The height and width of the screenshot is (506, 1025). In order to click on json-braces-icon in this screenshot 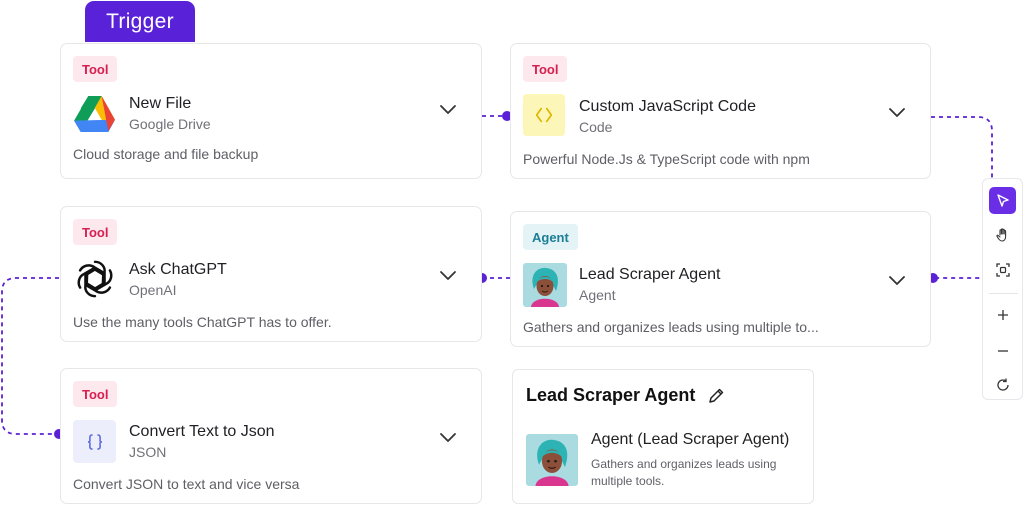, I will do `click(94, 441)`.